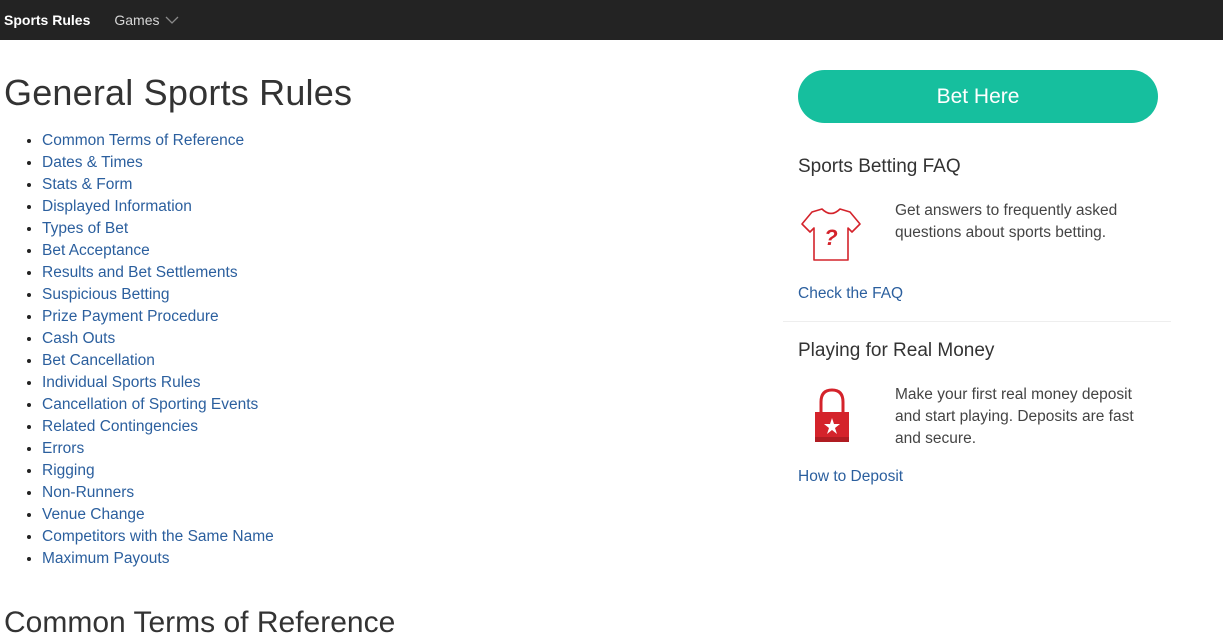 The image size is (1223, 640). Describe the element at coordinates (158, 361) in the screenshot. I see `toc-item: Bet Cancellation` at that location.